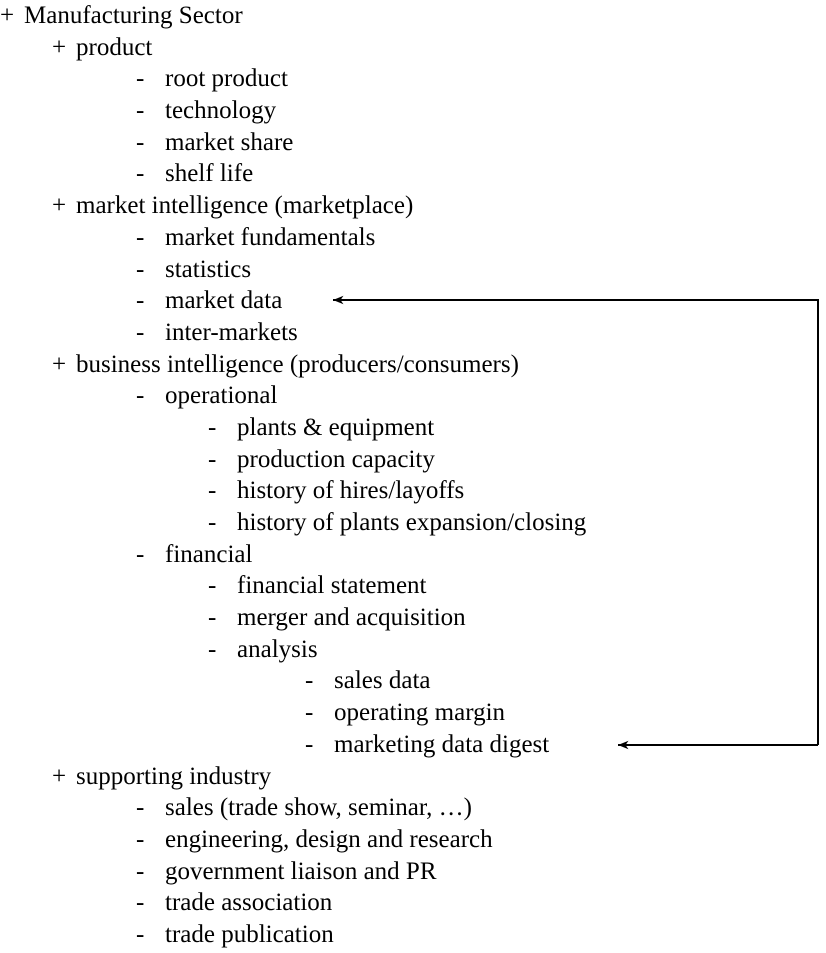 This screenshot has height=953, width=826. I want to click on outline-node-leaf: - shelf life, so click(413, 174).